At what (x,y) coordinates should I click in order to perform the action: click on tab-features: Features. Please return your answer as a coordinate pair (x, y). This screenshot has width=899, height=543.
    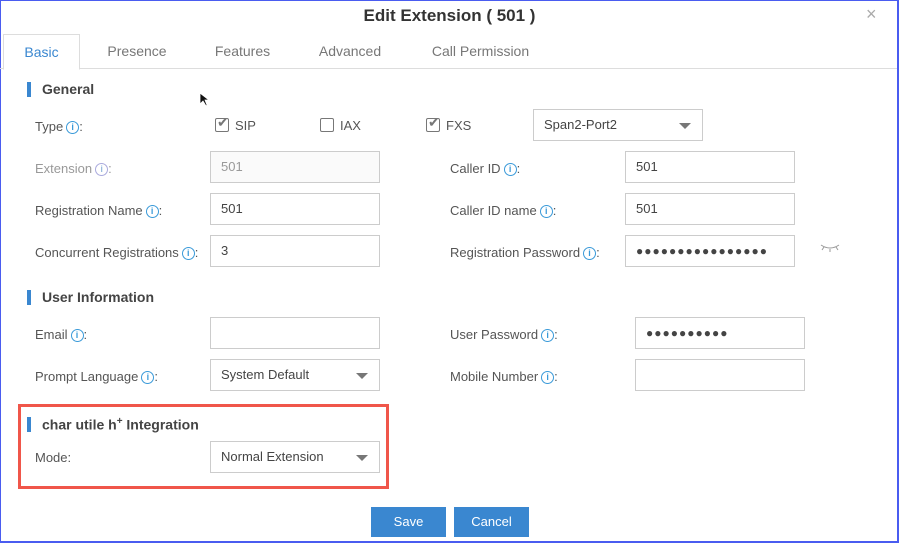
    Looking at the image, I should click on (242, 51).